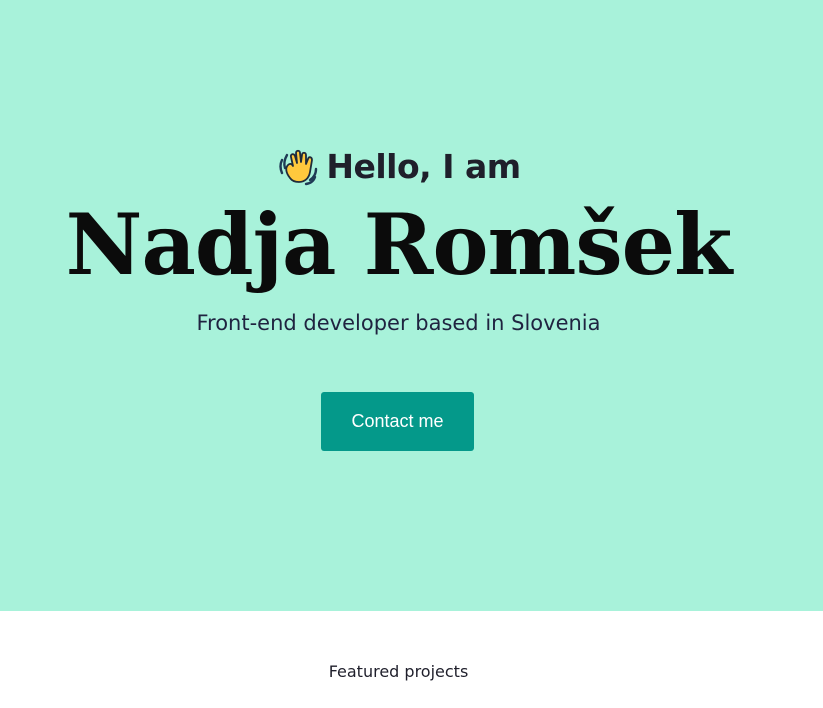 The image size is (823, 708). What do you see at coordinates (397, 421) in the screenshot?
I see `contact-me-button: Contact me` at bounding box center [397, 421].